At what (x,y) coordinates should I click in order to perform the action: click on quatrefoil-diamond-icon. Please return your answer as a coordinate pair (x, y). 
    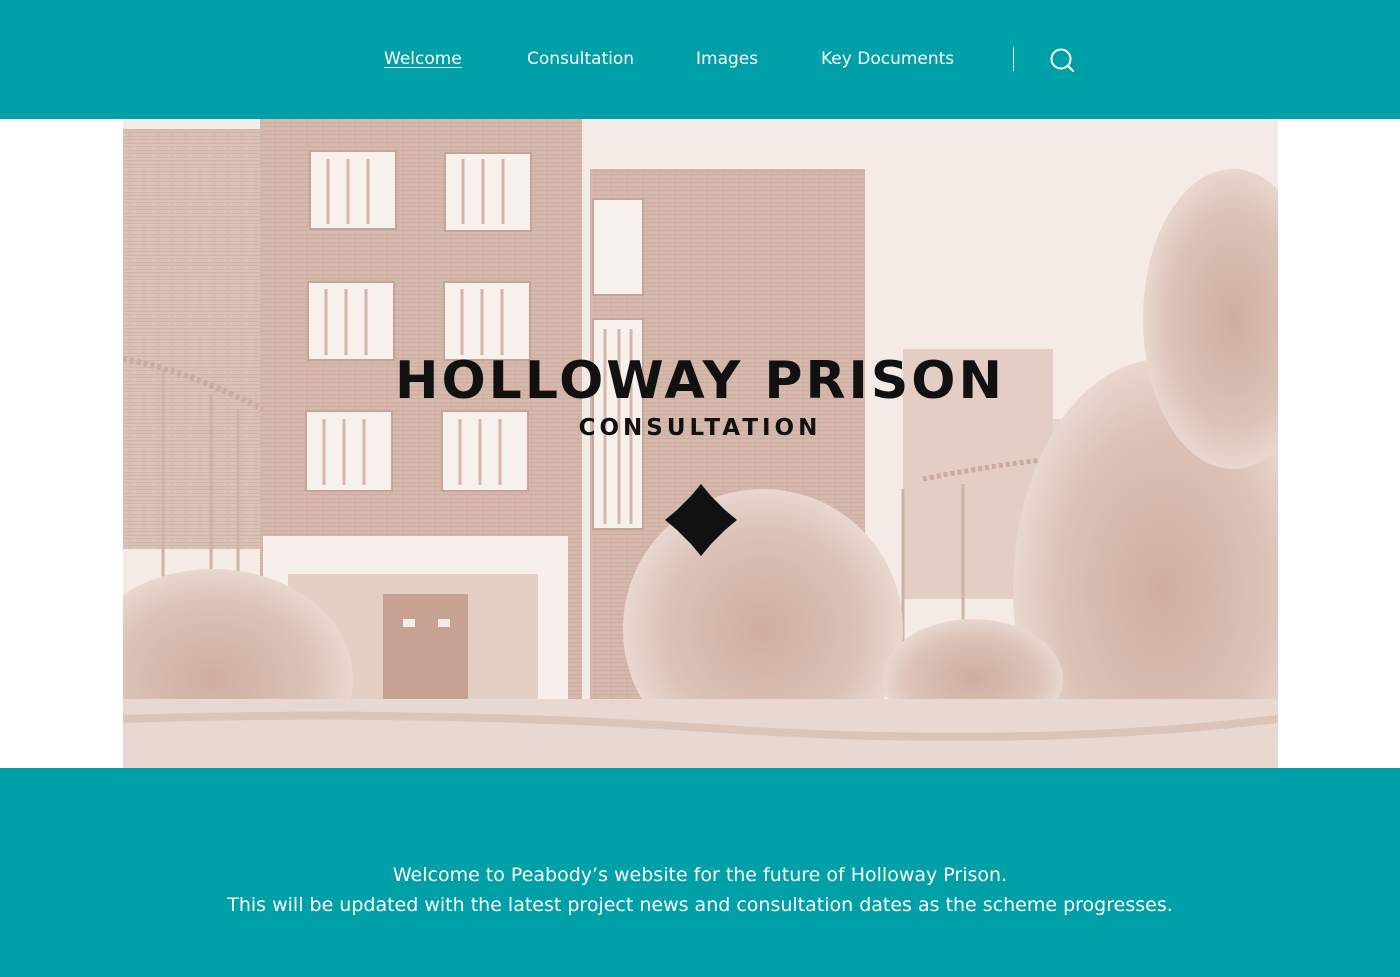
    Looking at the image, I should click on (701, 520).